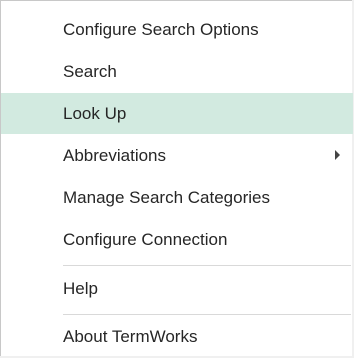 This screenshot has width=354, height=358. I want to click on menu-item-label: Configure Search Options, so click(161, 29).